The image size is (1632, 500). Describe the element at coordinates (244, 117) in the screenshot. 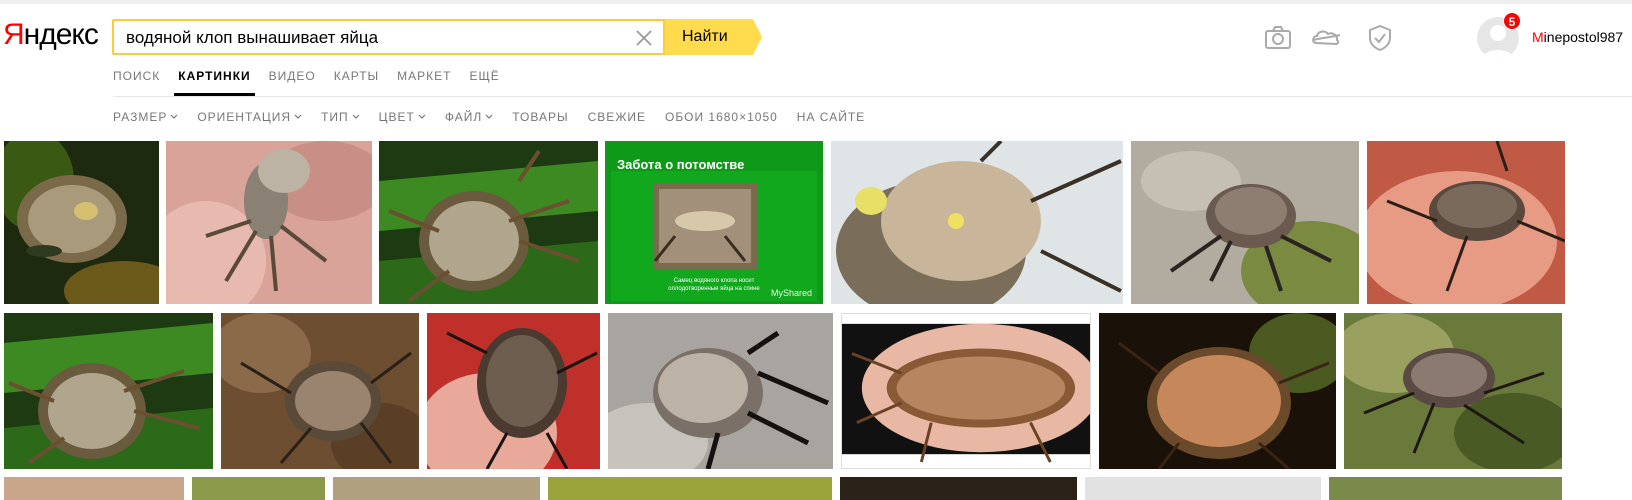

I see `filter-label: ОРИЕНТАЦИЯ` at that location.